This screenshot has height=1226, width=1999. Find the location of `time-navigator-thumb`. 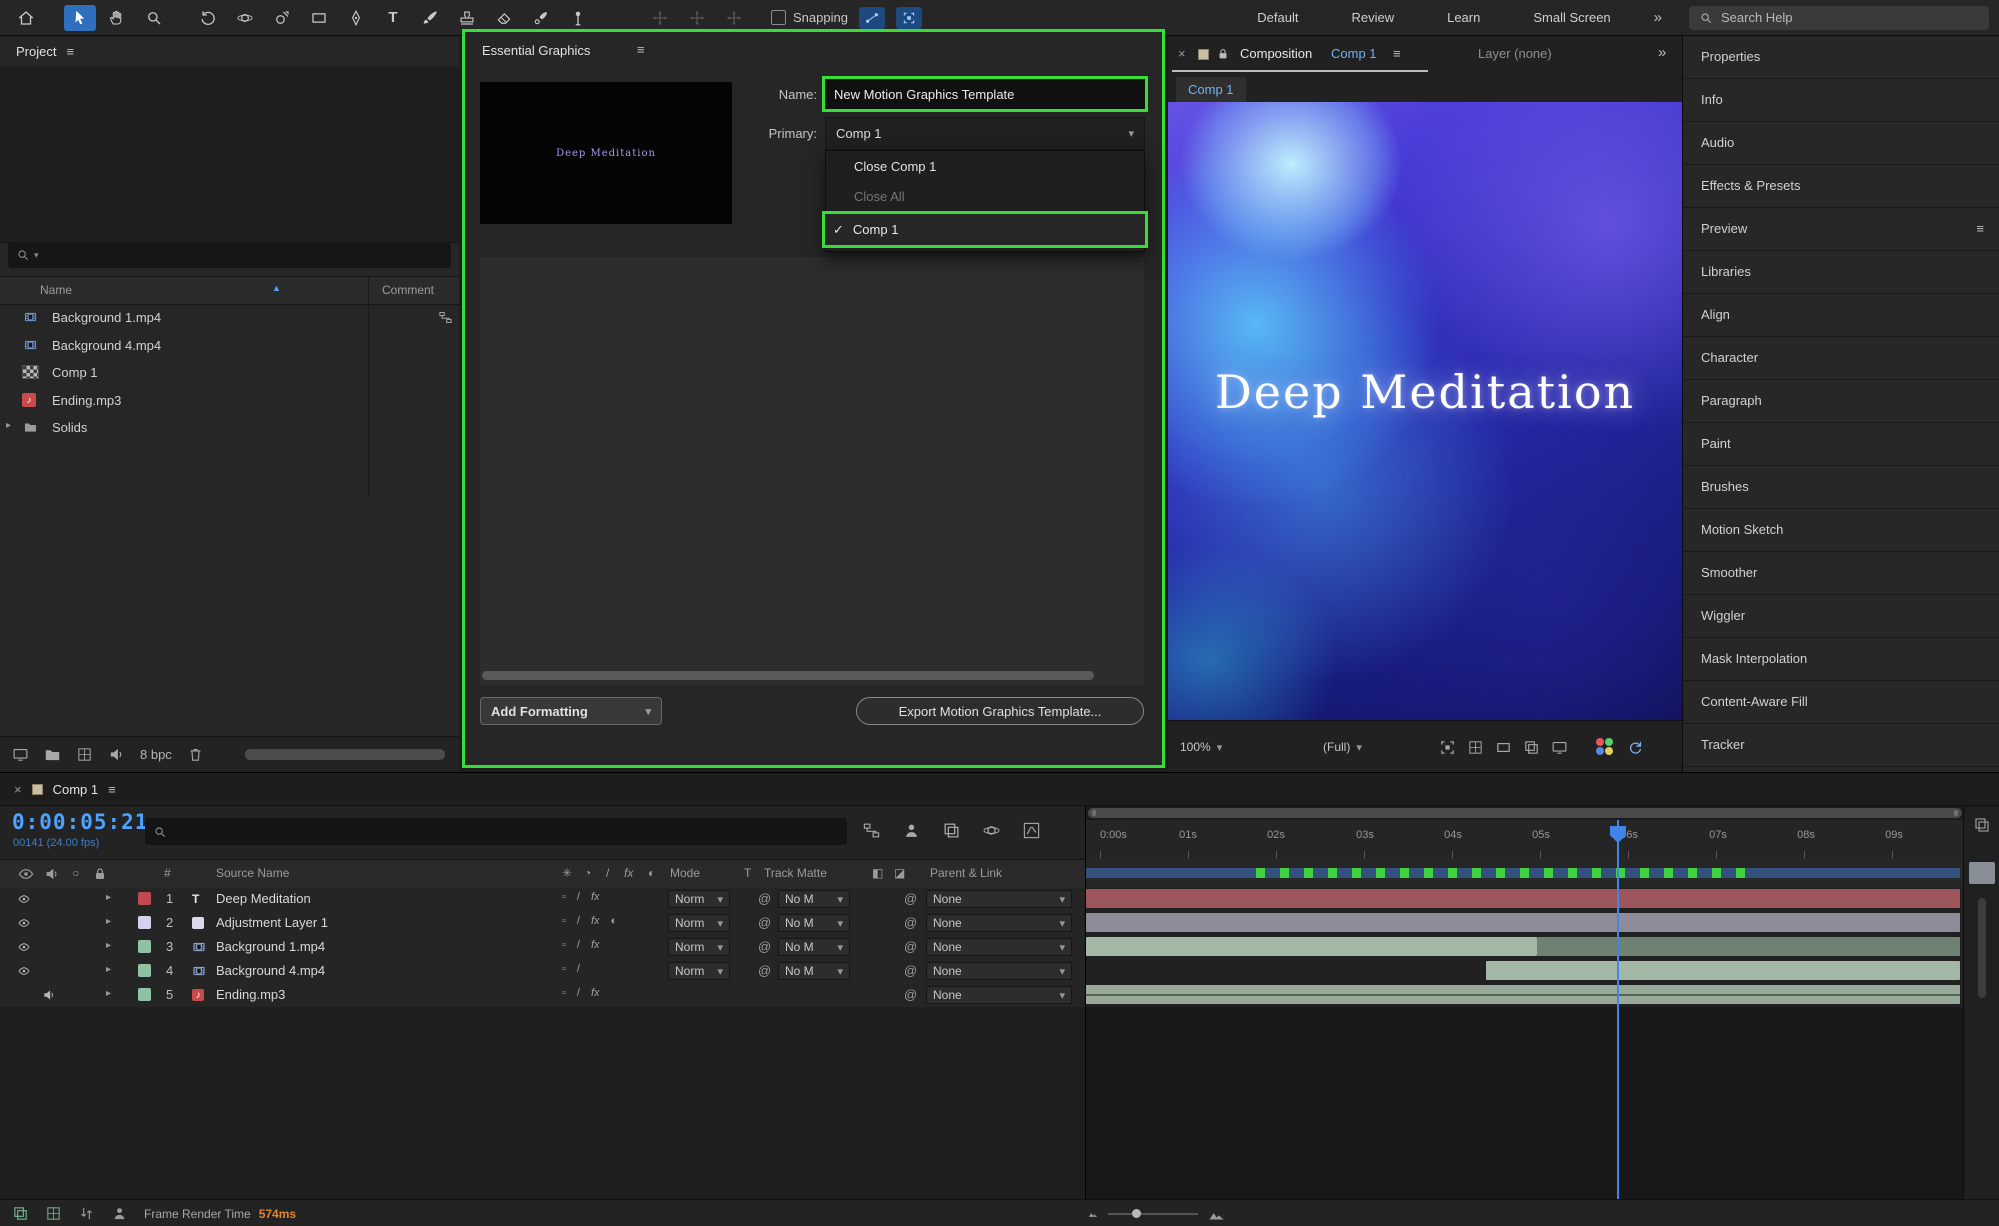

time-navigator-thumb is located at coordinates (1525, 813).